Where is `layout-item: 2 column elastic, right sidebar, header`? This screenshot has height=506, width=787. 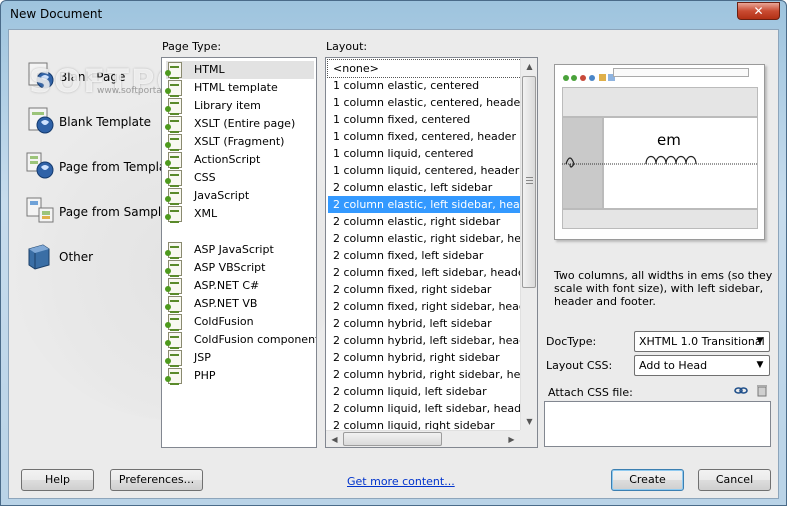 layout-item: 2 column elastic, right sidebar, header is located at coordinates (424, 238).